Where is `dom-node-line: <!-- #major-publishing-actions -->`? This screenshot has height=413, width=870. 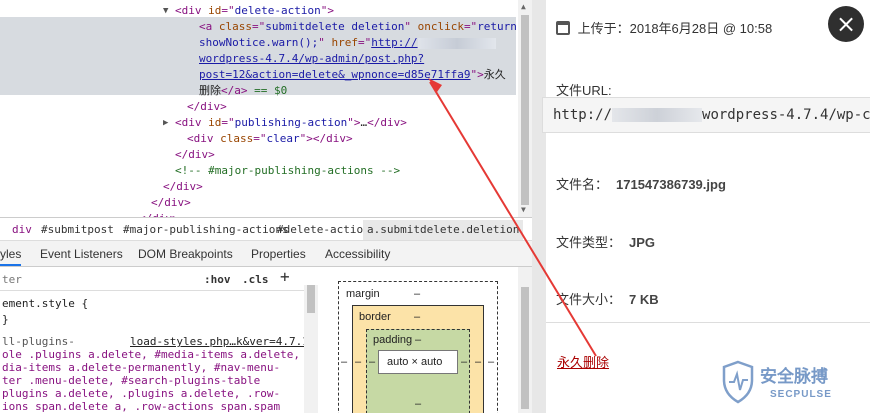
dom-node-line: <!-- #major-publishing-actions --> is located at coordinates (287, 171).